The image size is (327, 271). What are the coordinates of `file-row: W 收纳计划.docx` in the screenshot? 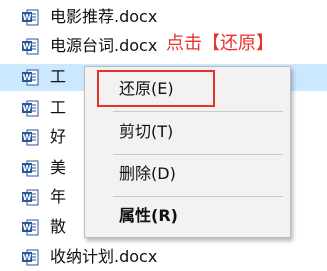 It's located at (163, 257).